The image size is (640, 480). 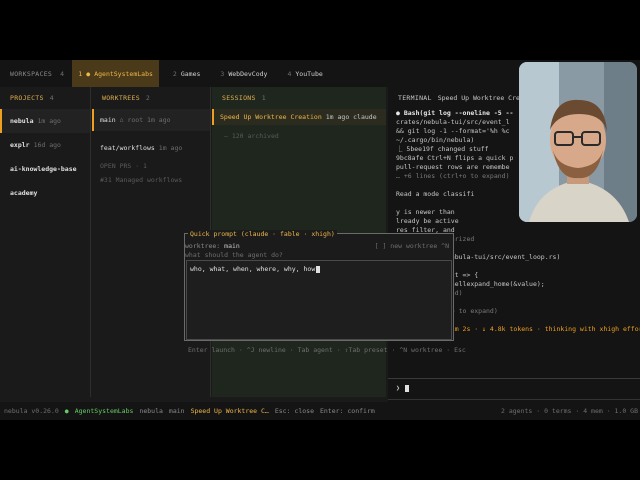 I want to click on worktree-item-main: main ⌂ root 1m ago, so click(x=151, y=120).